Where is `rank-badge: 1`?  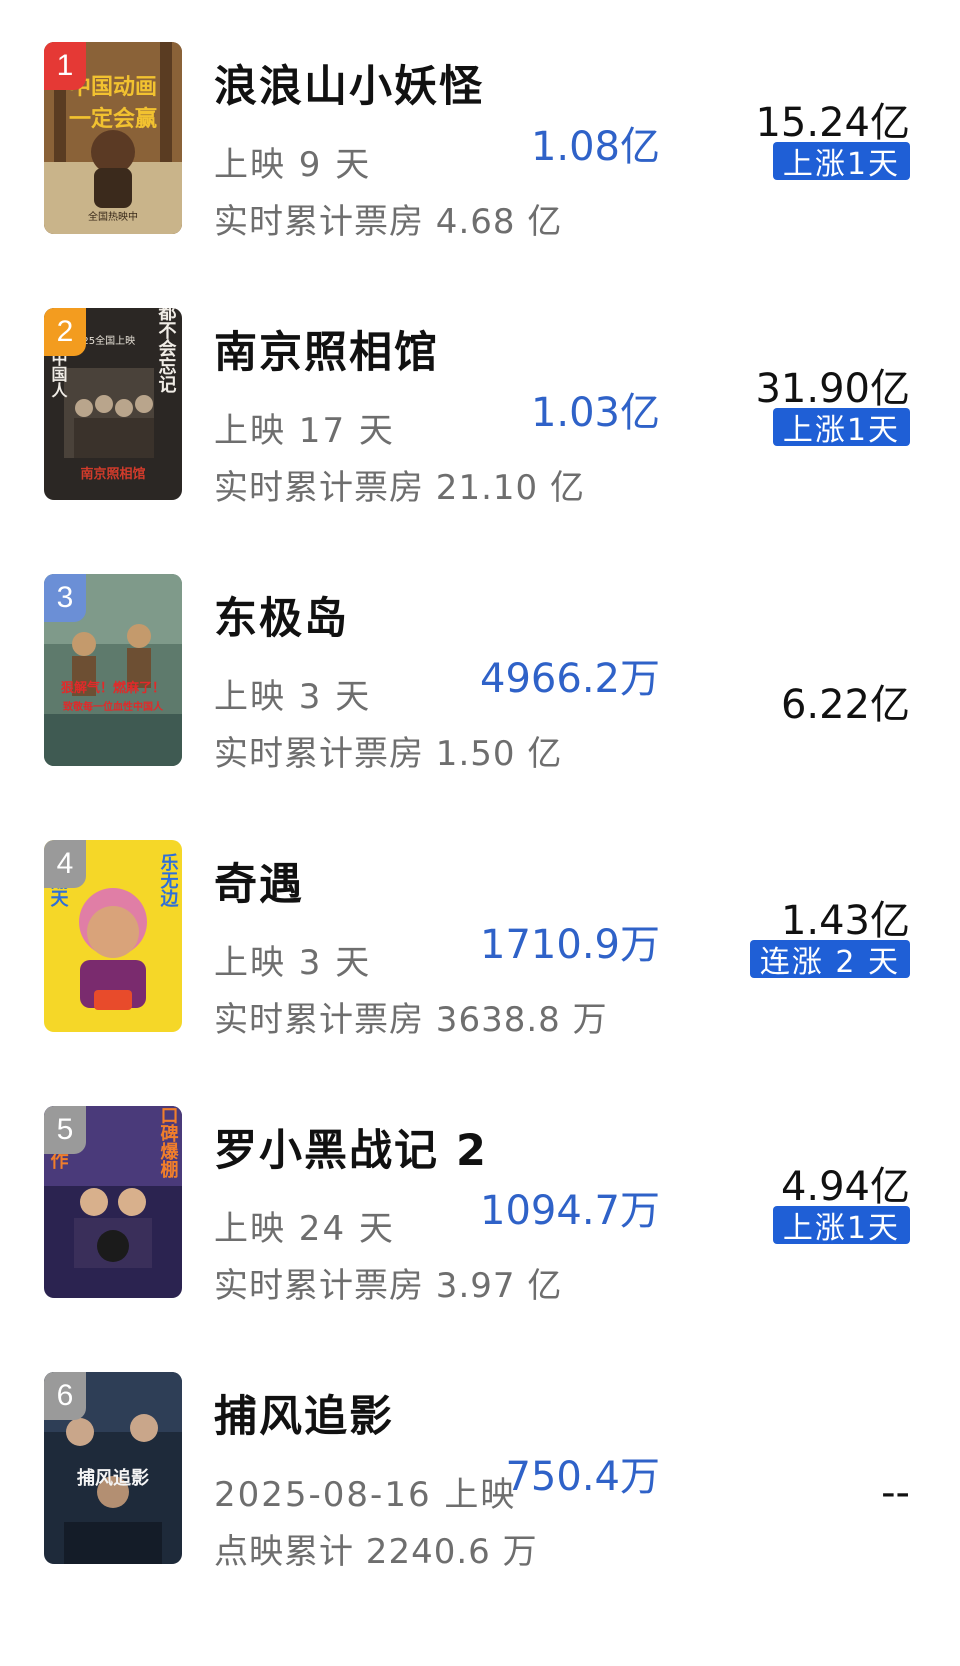 rank-badge: 1 is located at coordinates (65, 66).